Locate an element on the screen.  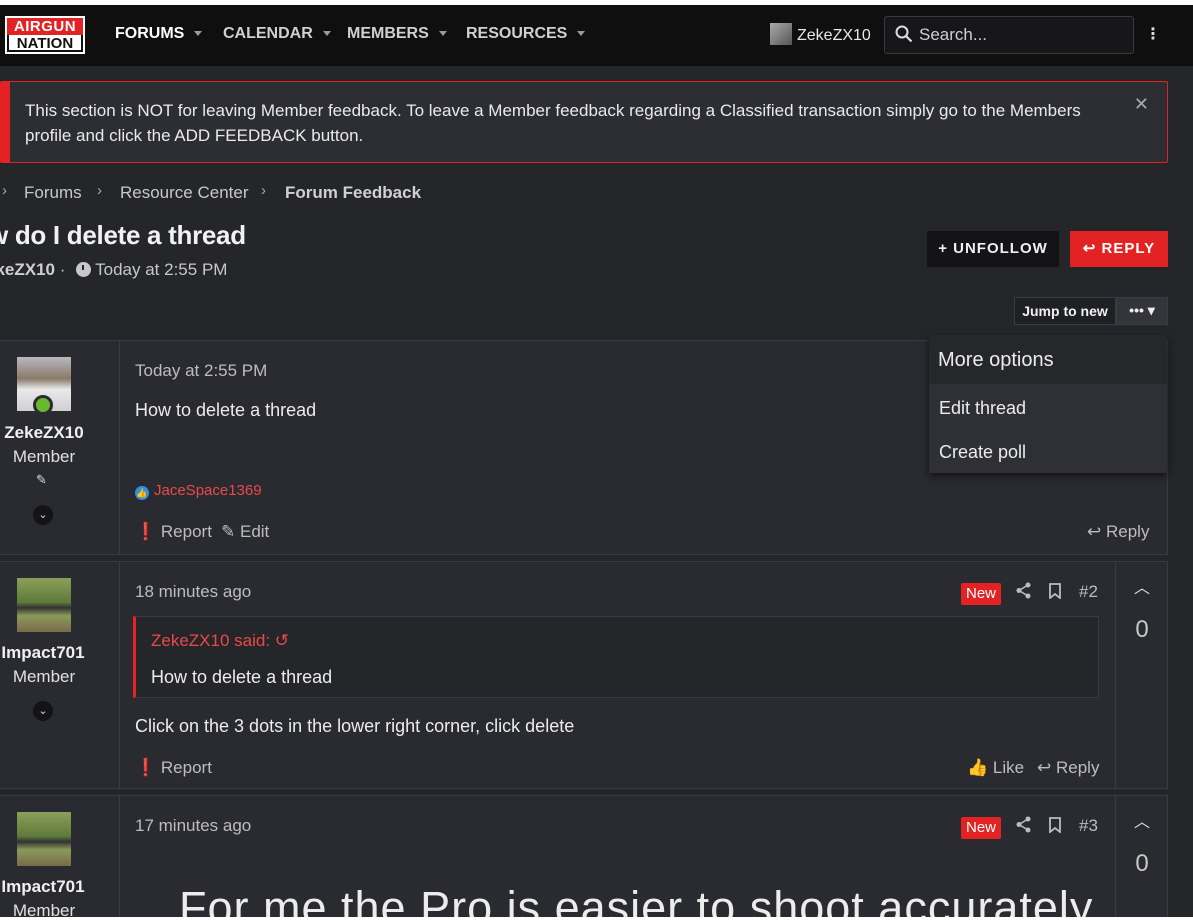
menu-item-edit-thread: Edit thread is located at coordinates (982, 408).